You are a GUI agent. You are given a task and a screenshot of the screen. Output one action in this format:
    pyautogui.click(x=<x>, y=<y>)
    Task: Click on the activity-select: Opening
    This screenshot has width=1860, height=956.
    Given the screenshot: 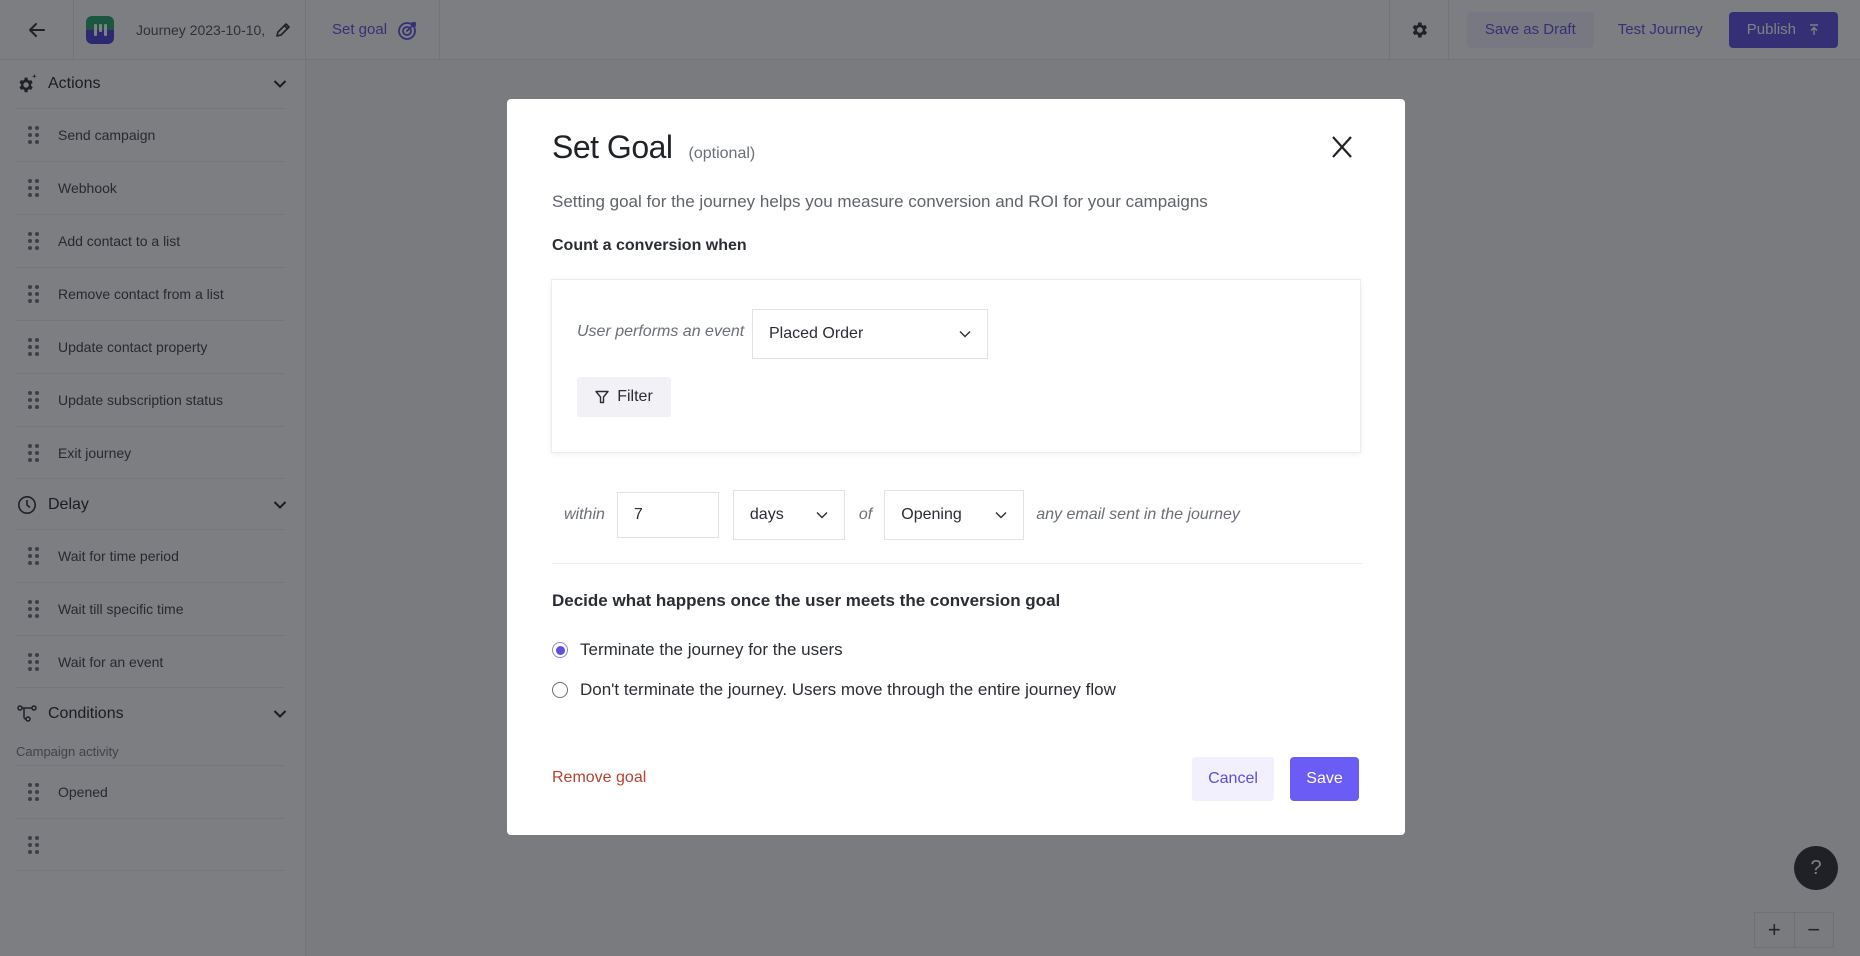 What is the action you would take?
    pyautogui.click(x=954, y=515)
    